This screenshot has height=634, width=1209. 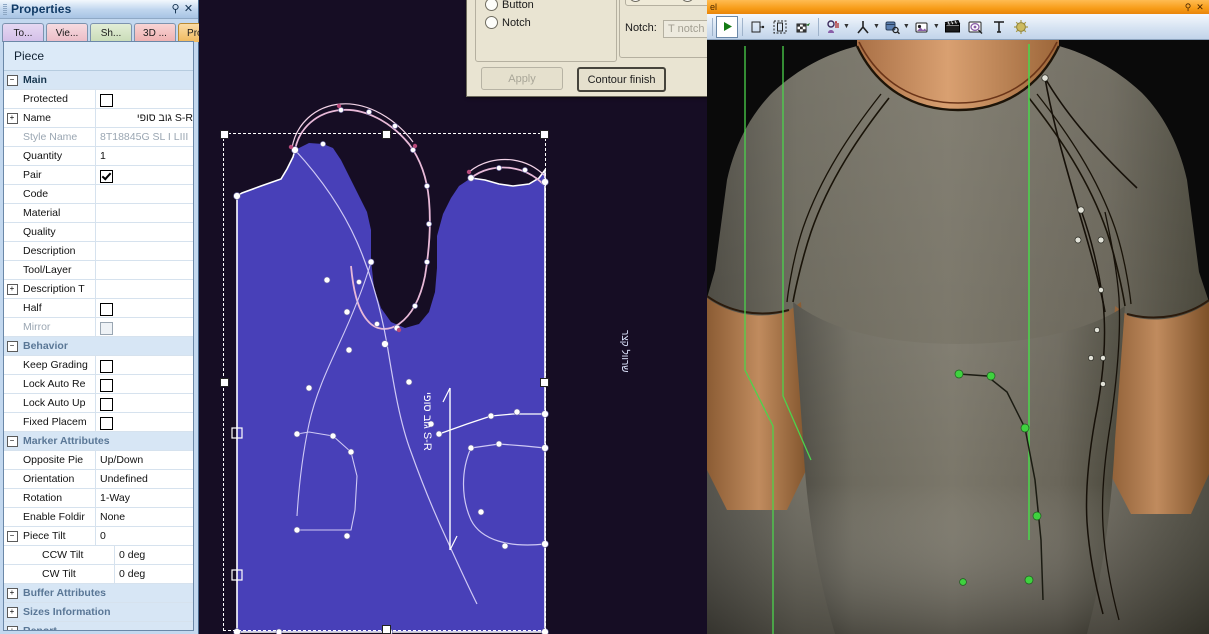 I want to click on property-value: None, so click(x=144, y=517).